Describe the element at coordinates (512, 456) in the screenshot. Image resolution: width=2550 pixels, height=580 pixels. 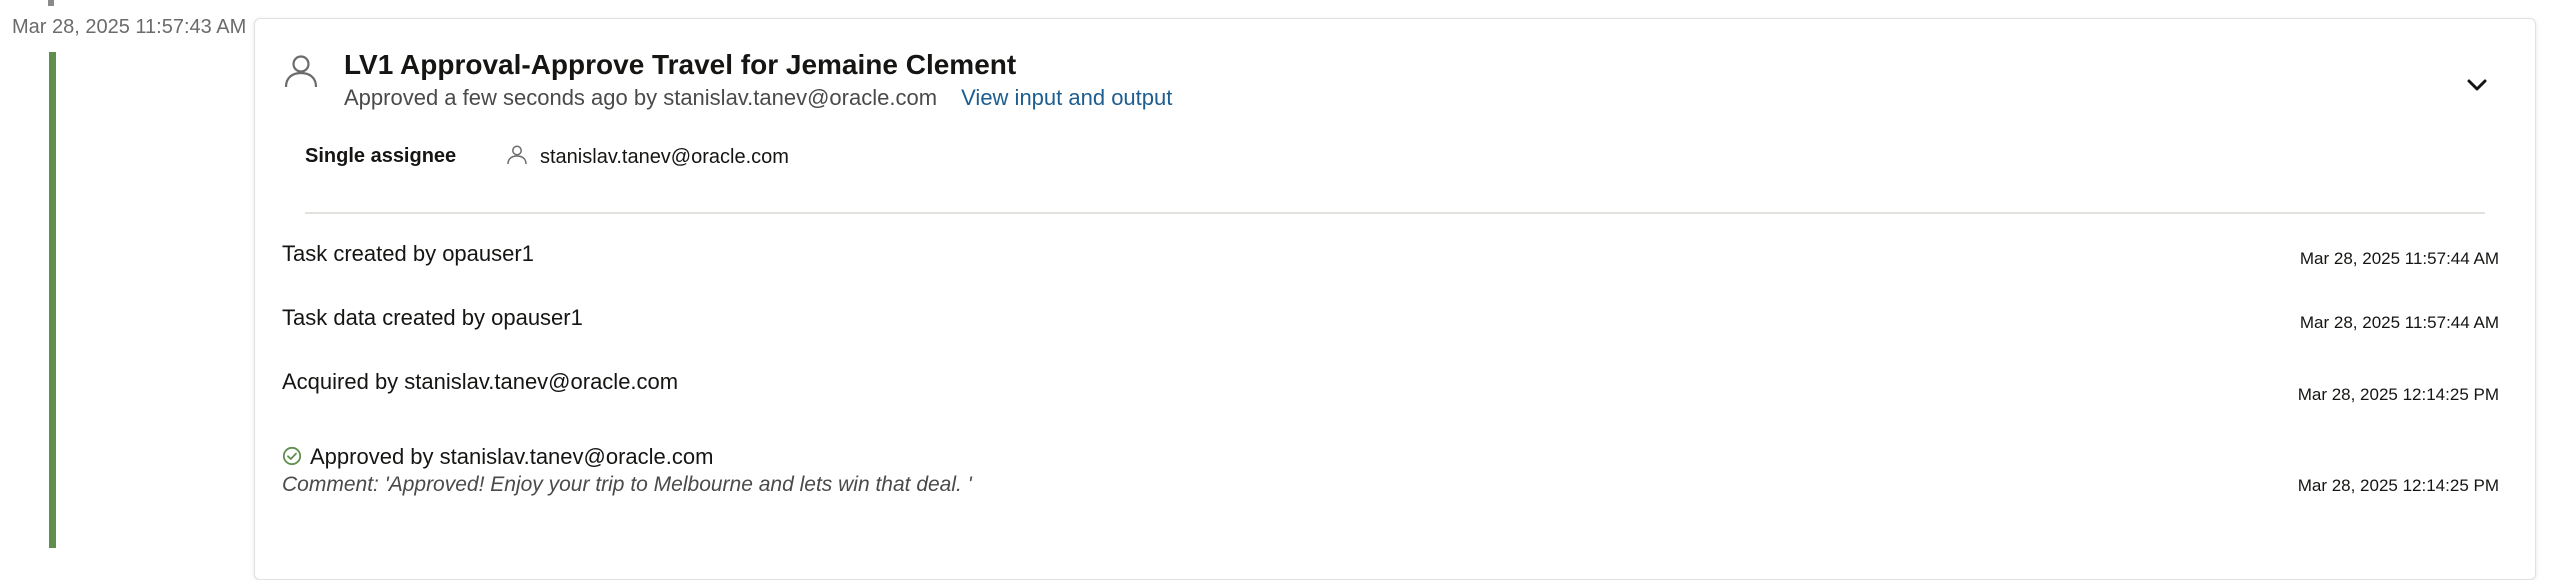
I see `event-text: Approved by stanislav.tanev@oracle.com` at that location.